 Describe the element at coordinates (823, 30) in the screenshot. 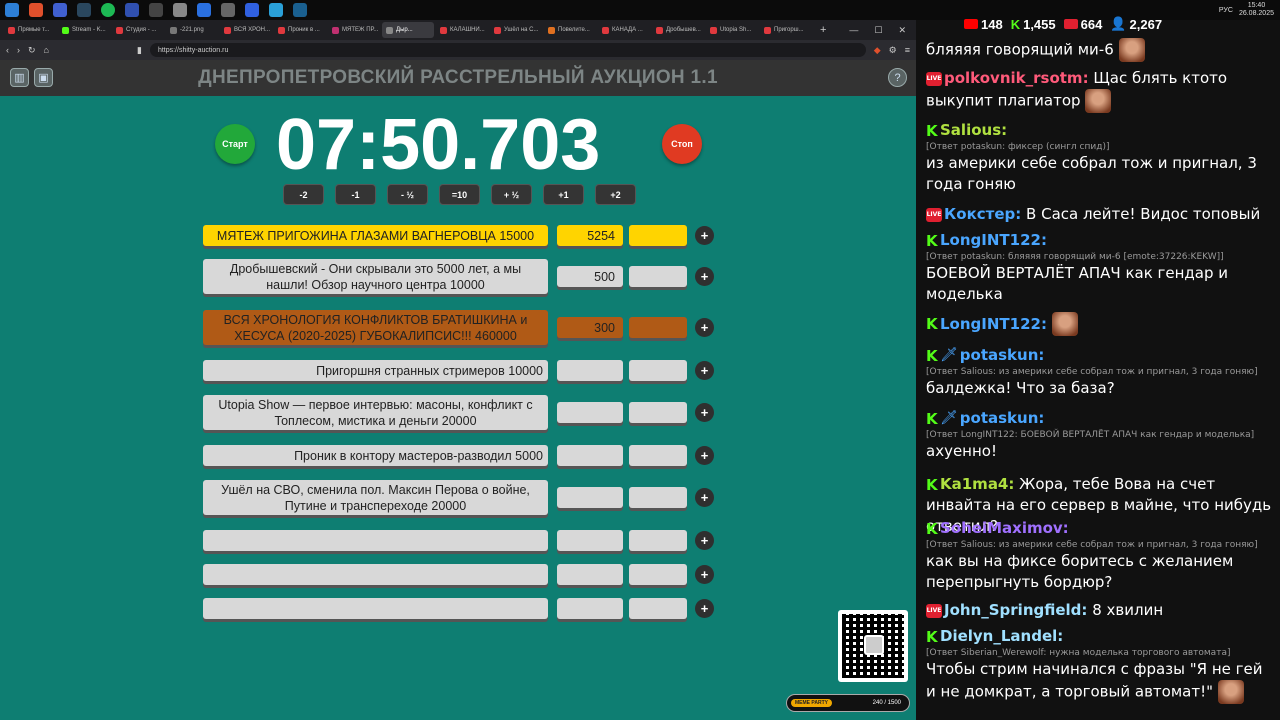

I see `new-tab-icon: +` at that location.